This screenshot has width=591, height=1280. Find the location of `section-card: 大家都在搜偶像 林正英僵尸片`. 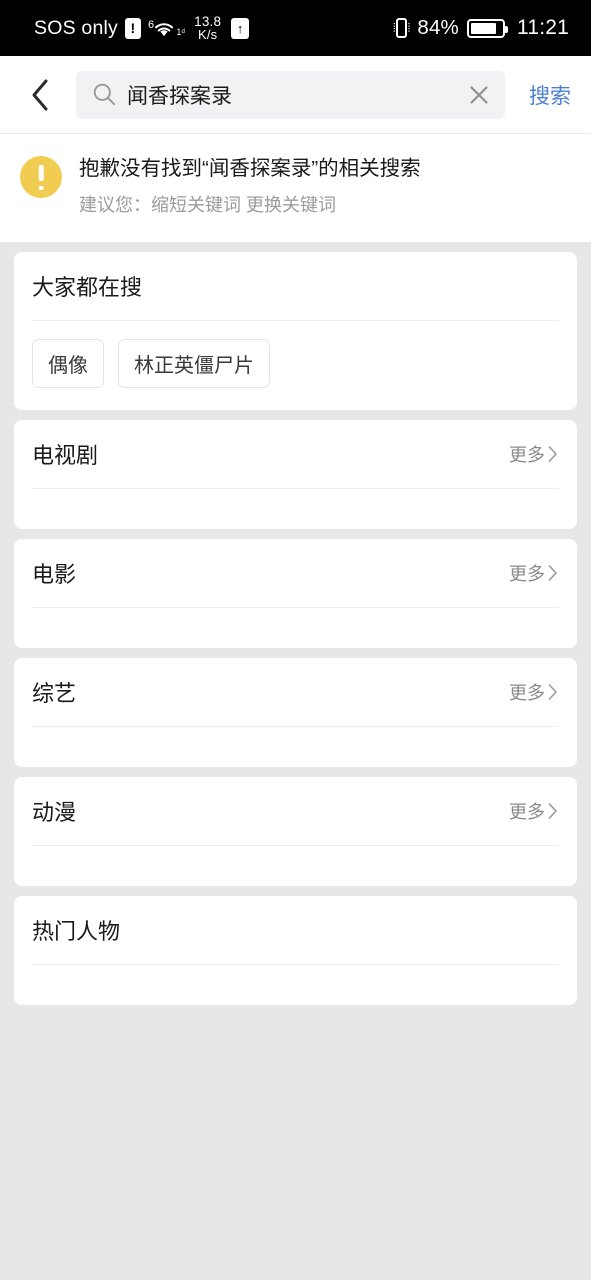

section-card: 大家都在搜偶像 林正英僵尸片 is located at coordinates (295, 330).